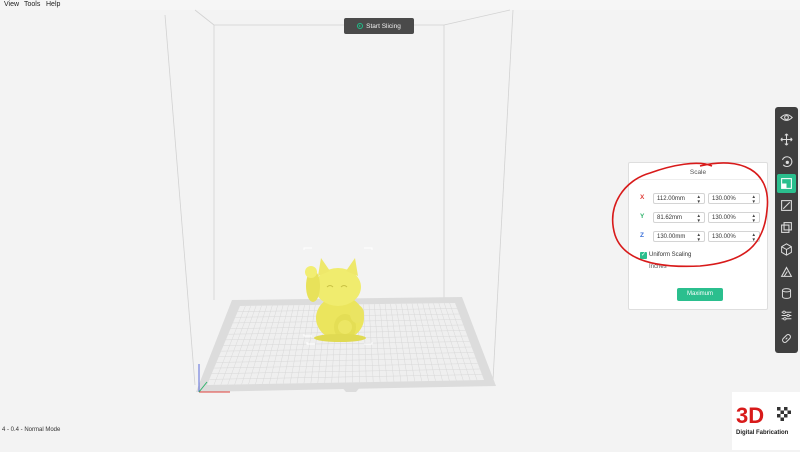  Describe the element at coordinates (724, 218) in the screenshot. I see `percent-y-value: 130.00%` at that location.